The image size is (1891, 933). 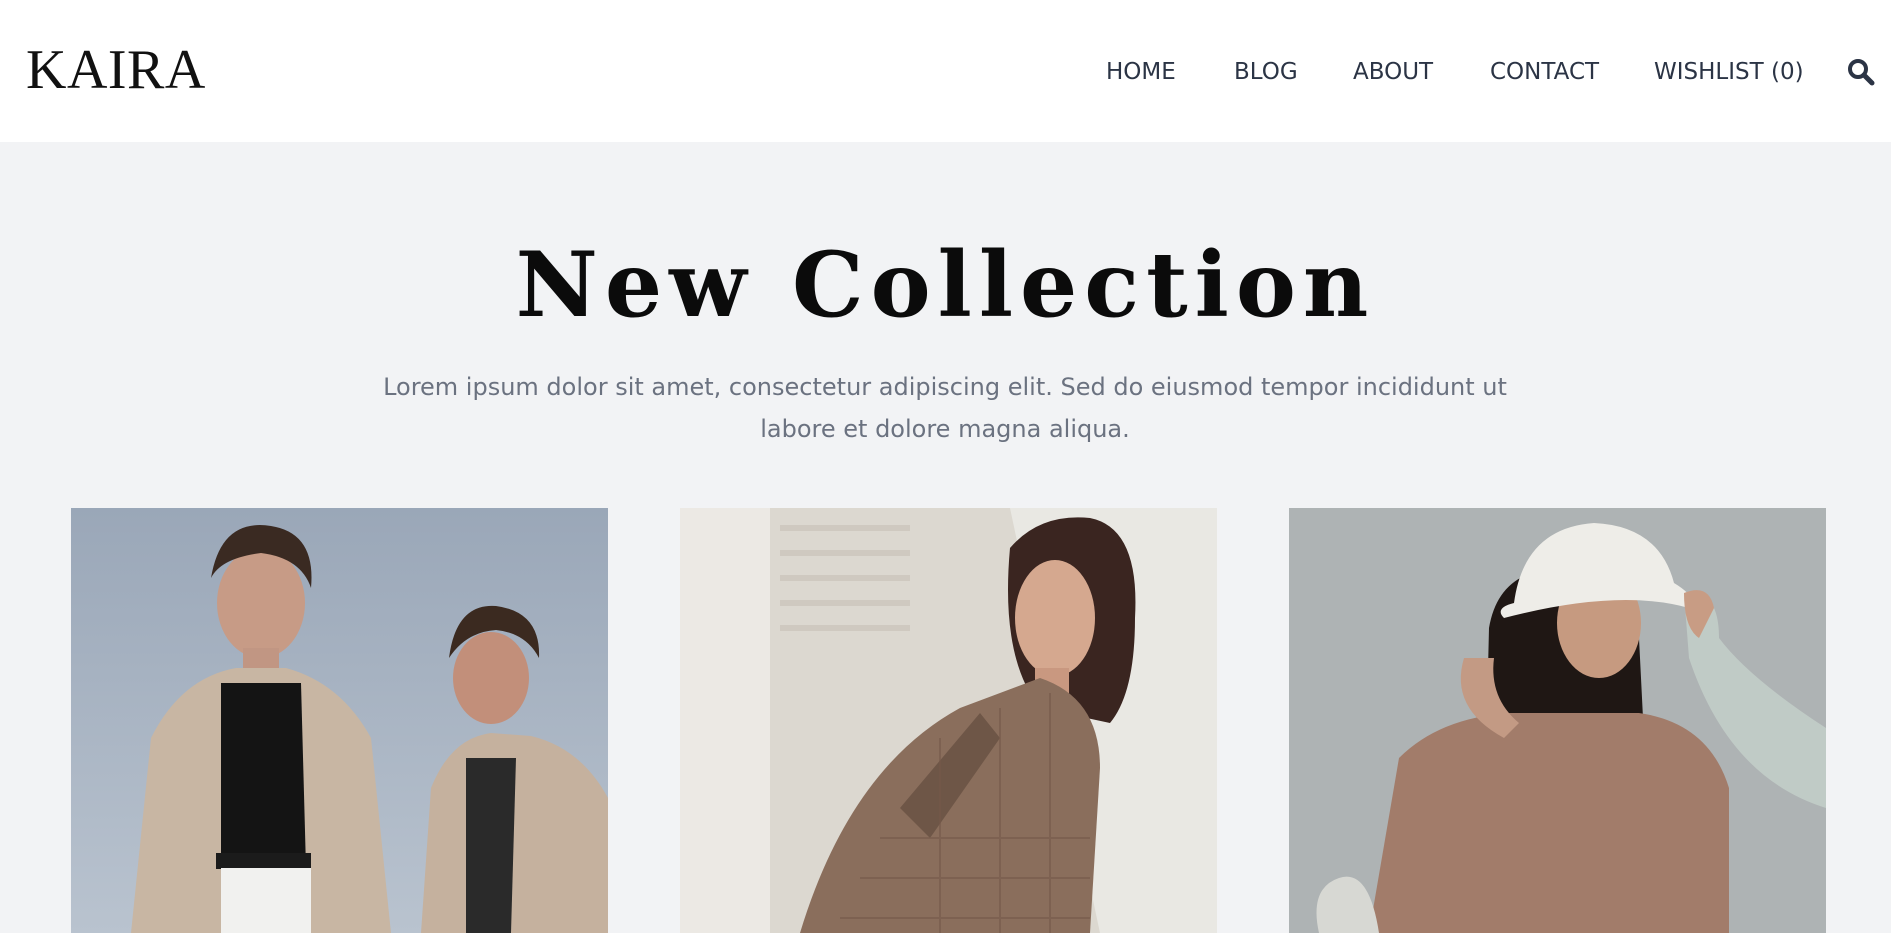 I want to click on section-title: New Collection, so click(x=945, y=285).